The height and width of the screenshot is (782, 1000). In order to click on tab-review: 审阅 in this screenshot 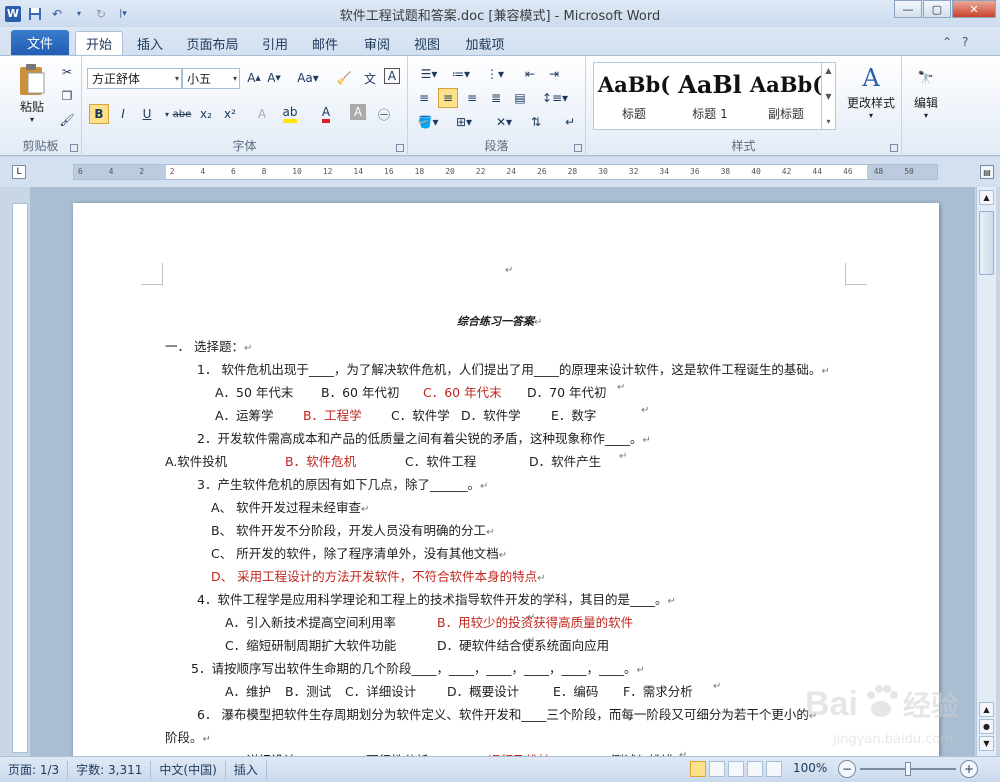, I will do `click(377, 43)`.